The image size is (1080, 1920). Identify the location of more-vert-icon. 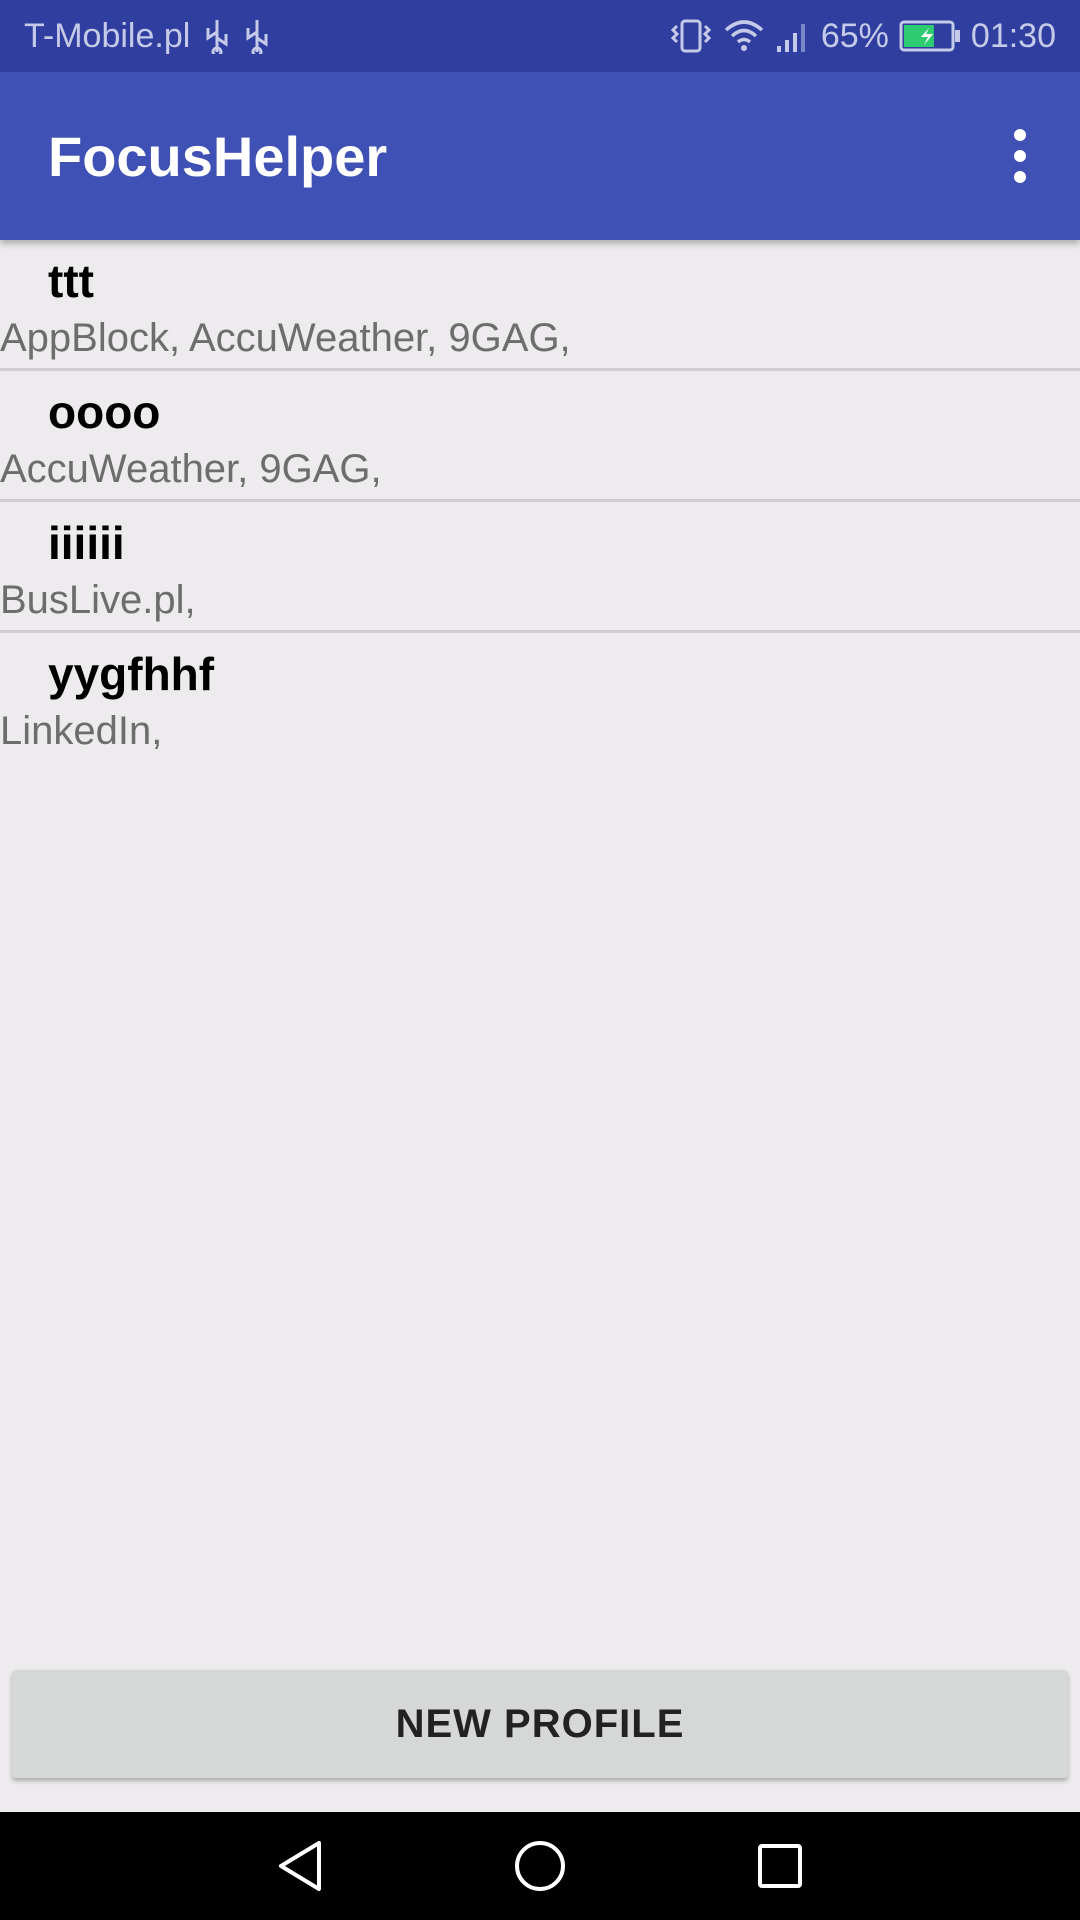
(1020, 156).